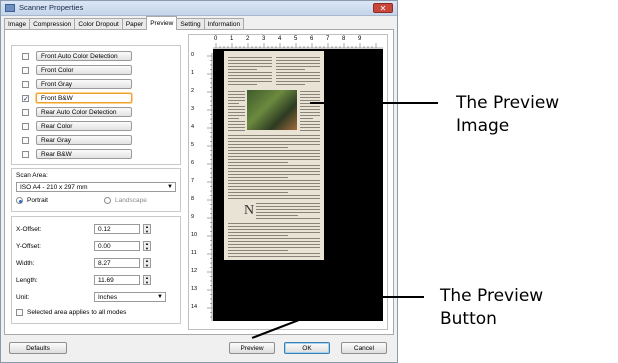 This screenshot has height=363, width=618. Describe the element at coordinates (252, 348) in the screenshot. I see `preview-button: Preview` at that location.